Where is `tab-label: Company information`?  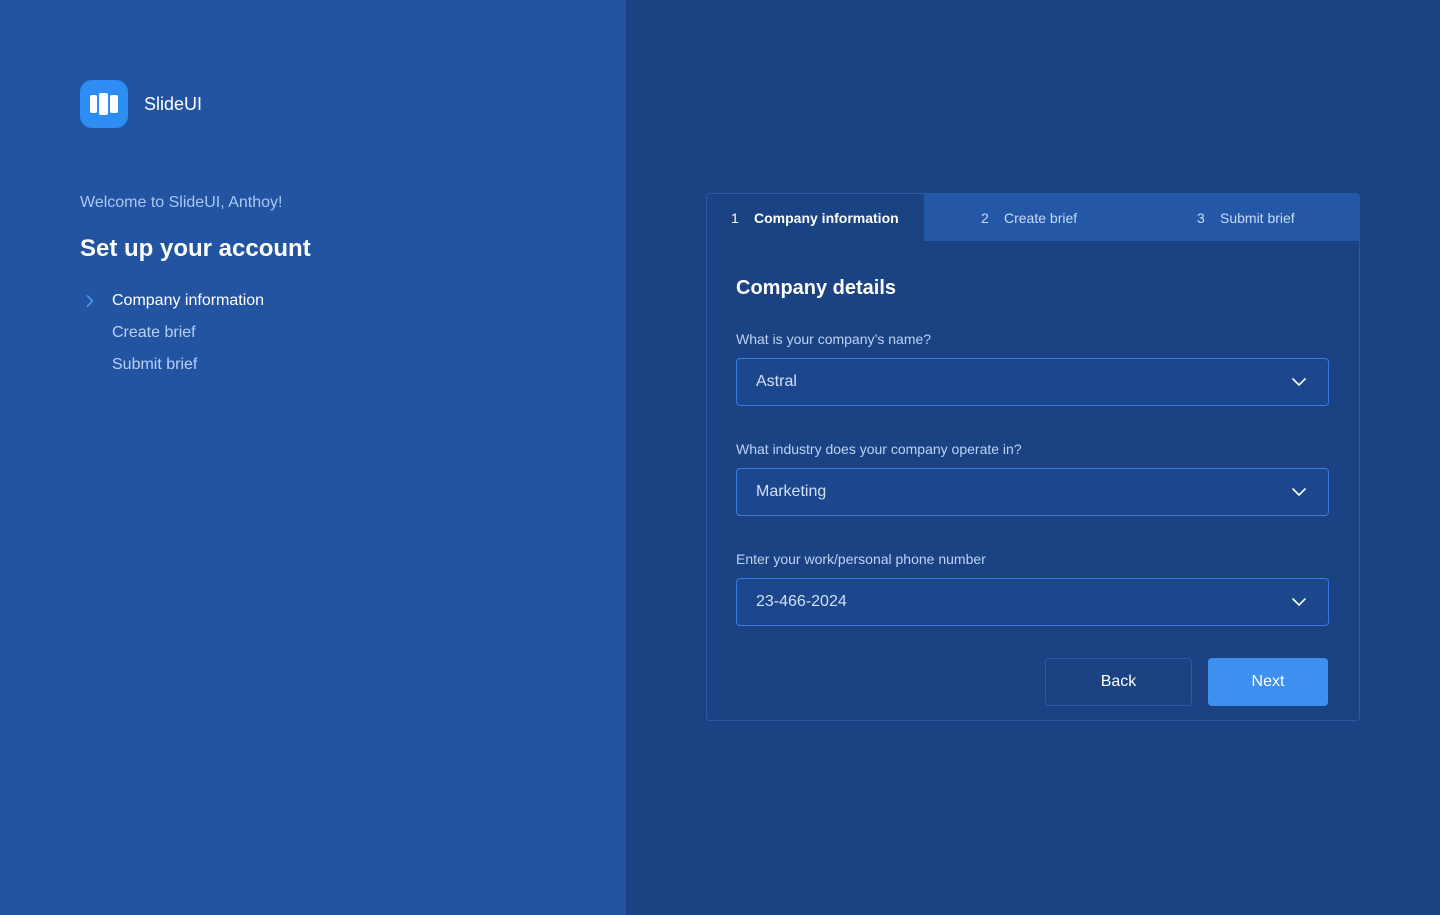
tab-label: Company information is located at coordinates (826, 217).